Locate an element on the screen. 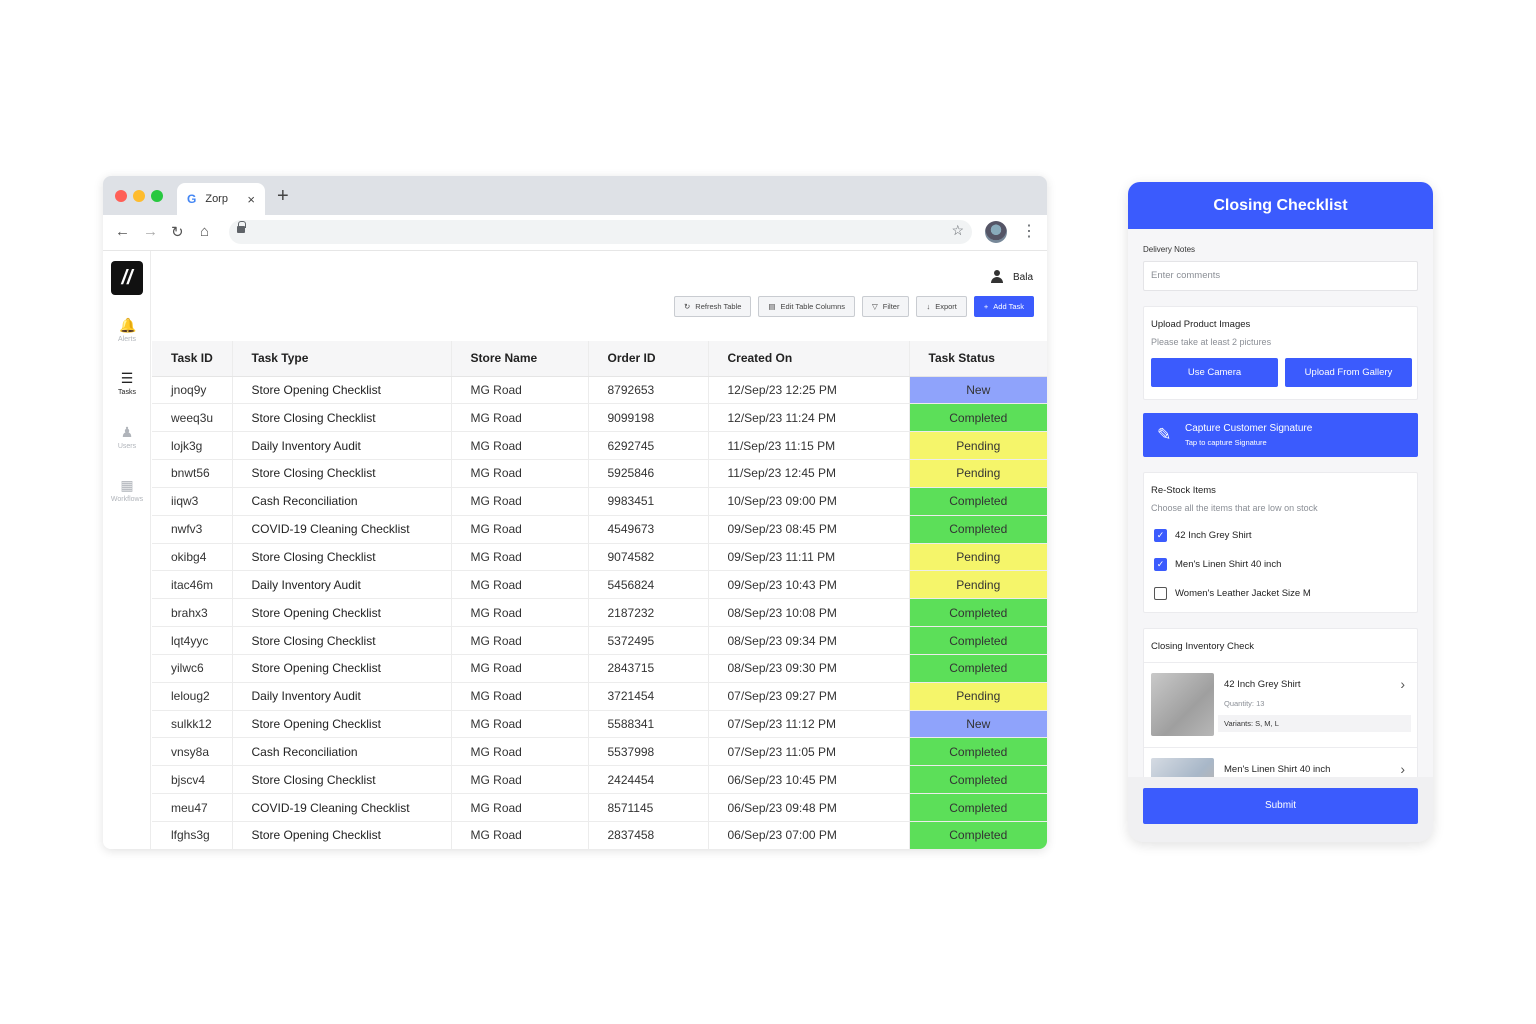 The width and height of the screenshot is (1536, 1024). export-button: ↓ Export is located at coordinates (941, 306).